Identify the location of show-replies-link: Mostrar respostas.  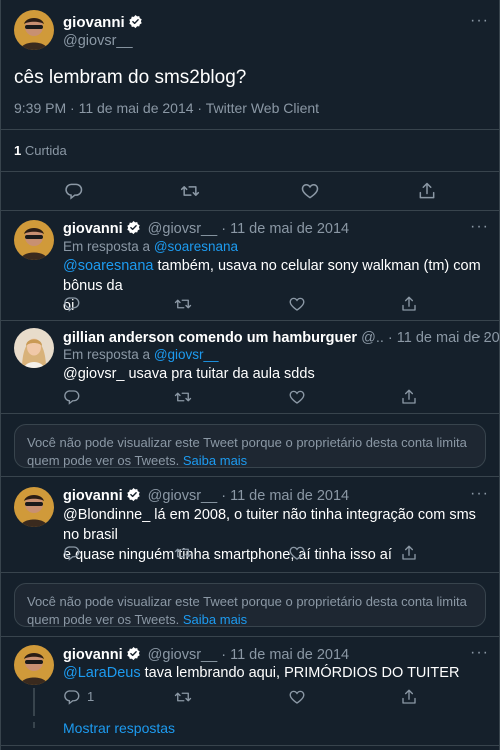
(119, 728).